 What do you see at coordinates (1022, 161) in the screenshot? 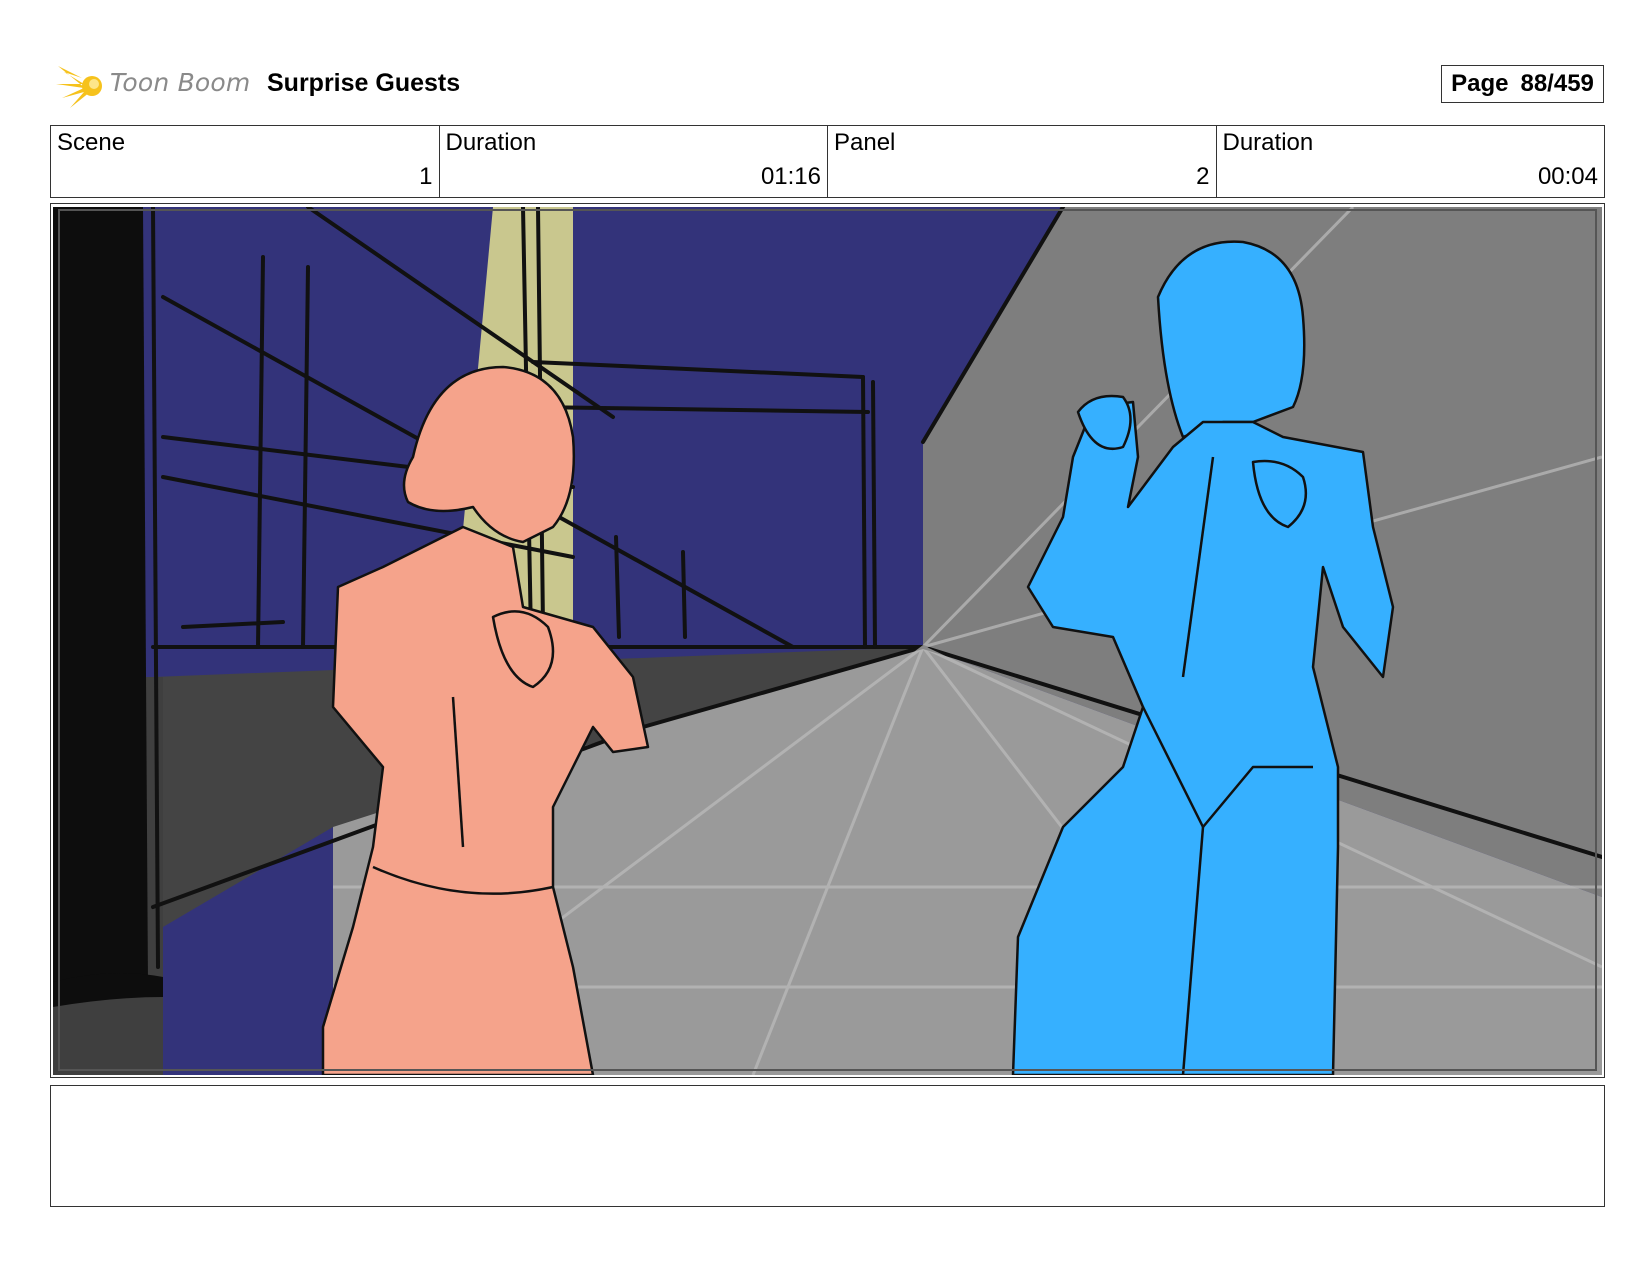
I see `panel-cell: Panel 2` at bounding box center [1022, 161].